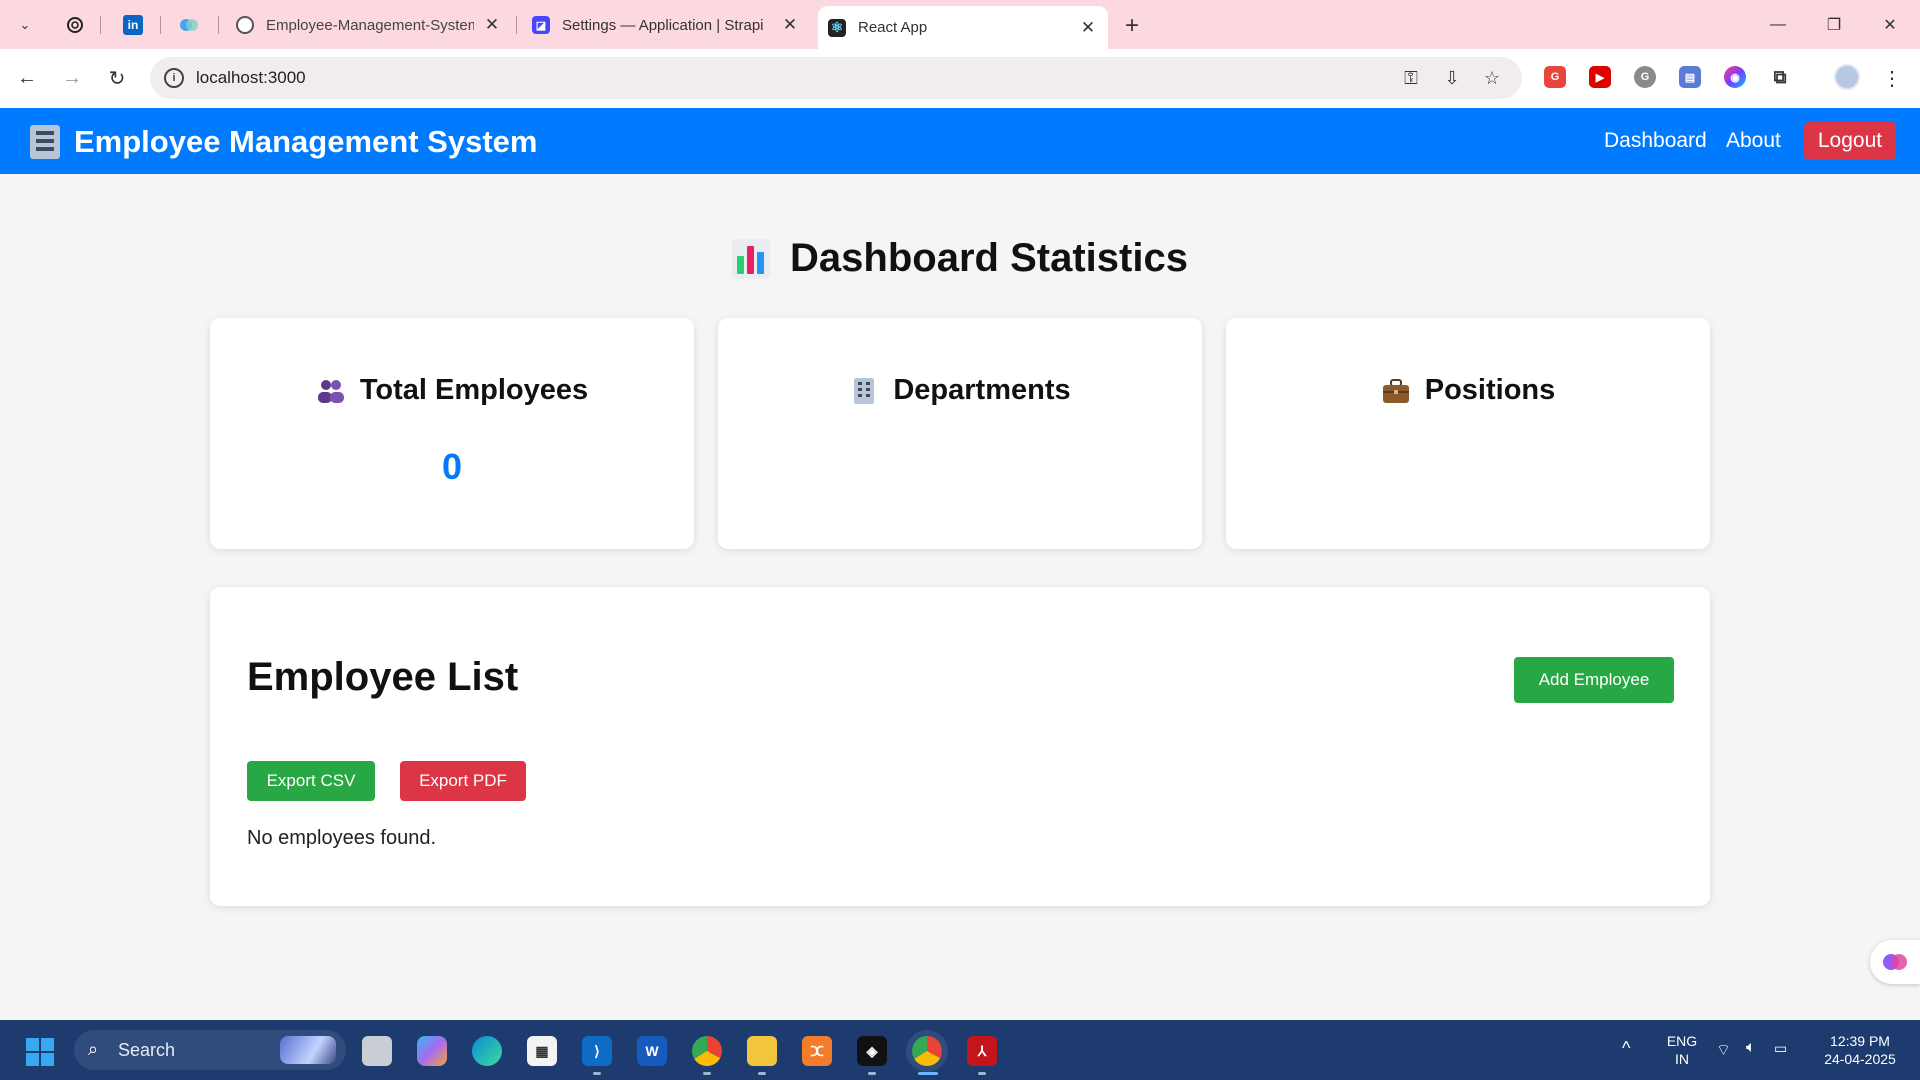 The height and width of the screenshot is (1080, 1920). What do you see at coordinates (487, 1051) in the screenshot?
I see `edge-browser-icon` at bounding box center [487, 1051].